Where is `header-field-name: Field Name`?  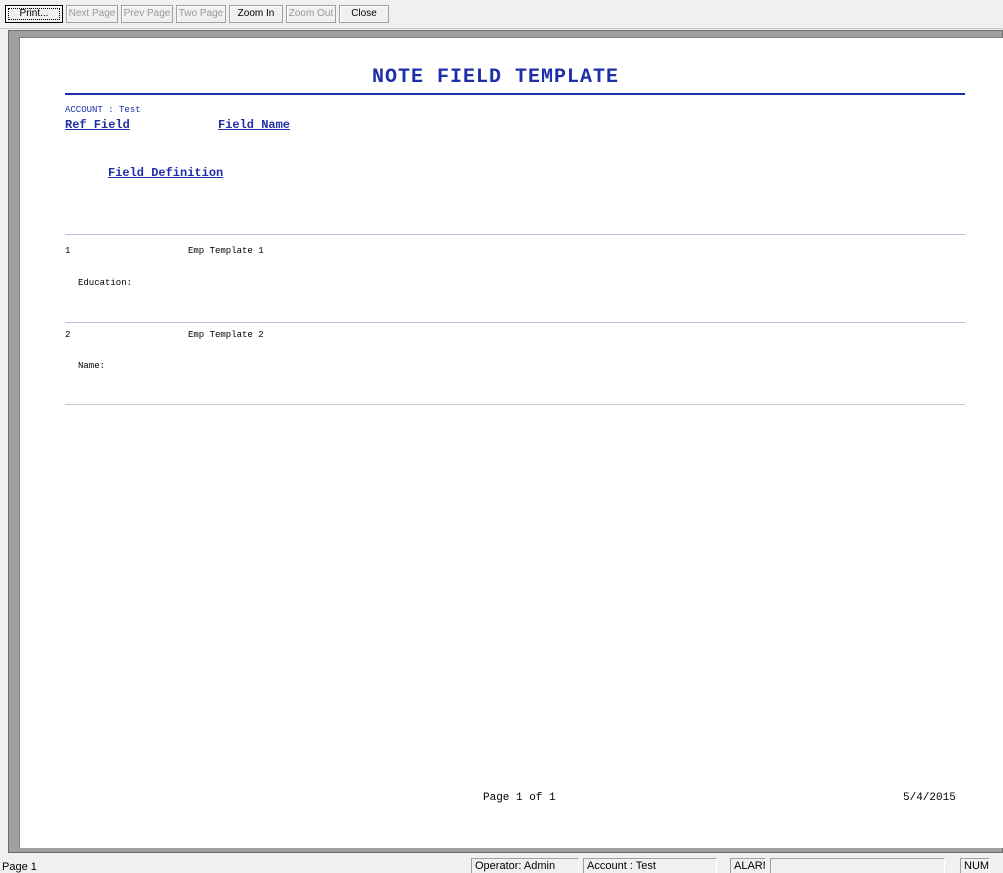
header-field-name: Field Name is located at coordinates (254, 125).